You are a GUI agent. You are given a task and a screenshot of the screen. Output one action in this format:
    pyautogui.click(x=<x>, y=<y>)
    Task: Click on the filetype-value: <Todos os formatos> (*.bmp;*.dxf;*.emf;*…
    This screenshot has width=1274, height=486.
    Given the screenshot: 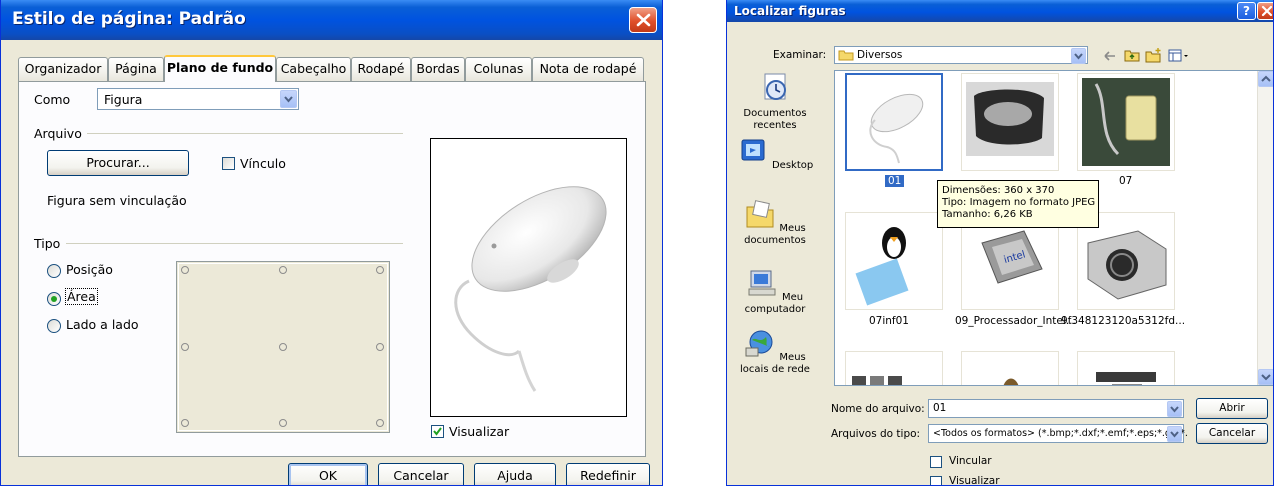 What is the action you would take?
    pyautogui.click(x=1060, y=433)
    